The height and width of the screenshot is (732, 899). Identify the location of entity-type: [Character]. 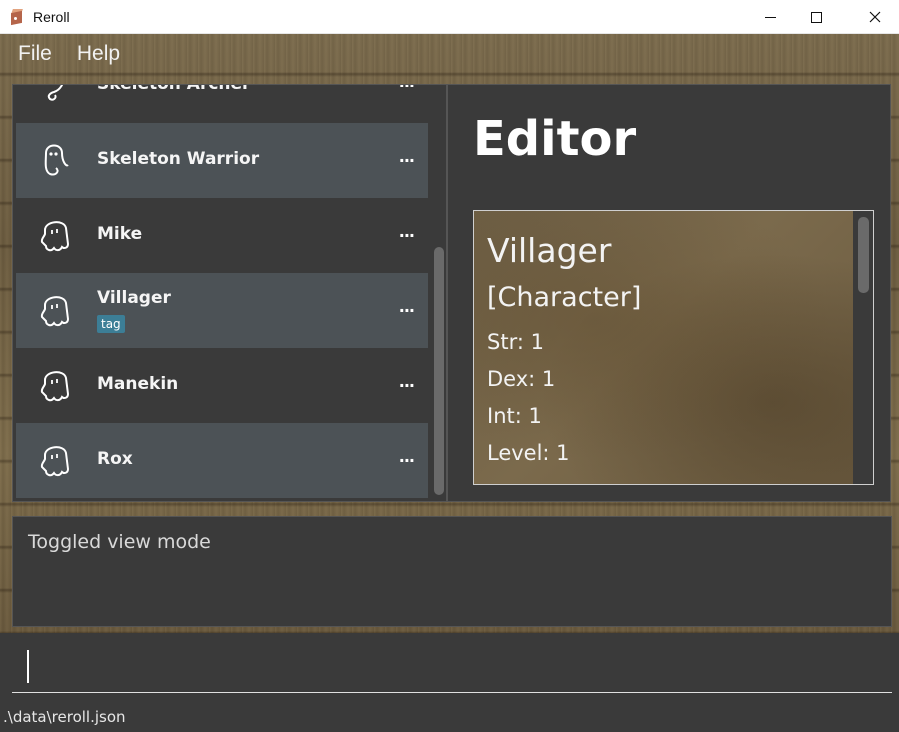
(564, 297).